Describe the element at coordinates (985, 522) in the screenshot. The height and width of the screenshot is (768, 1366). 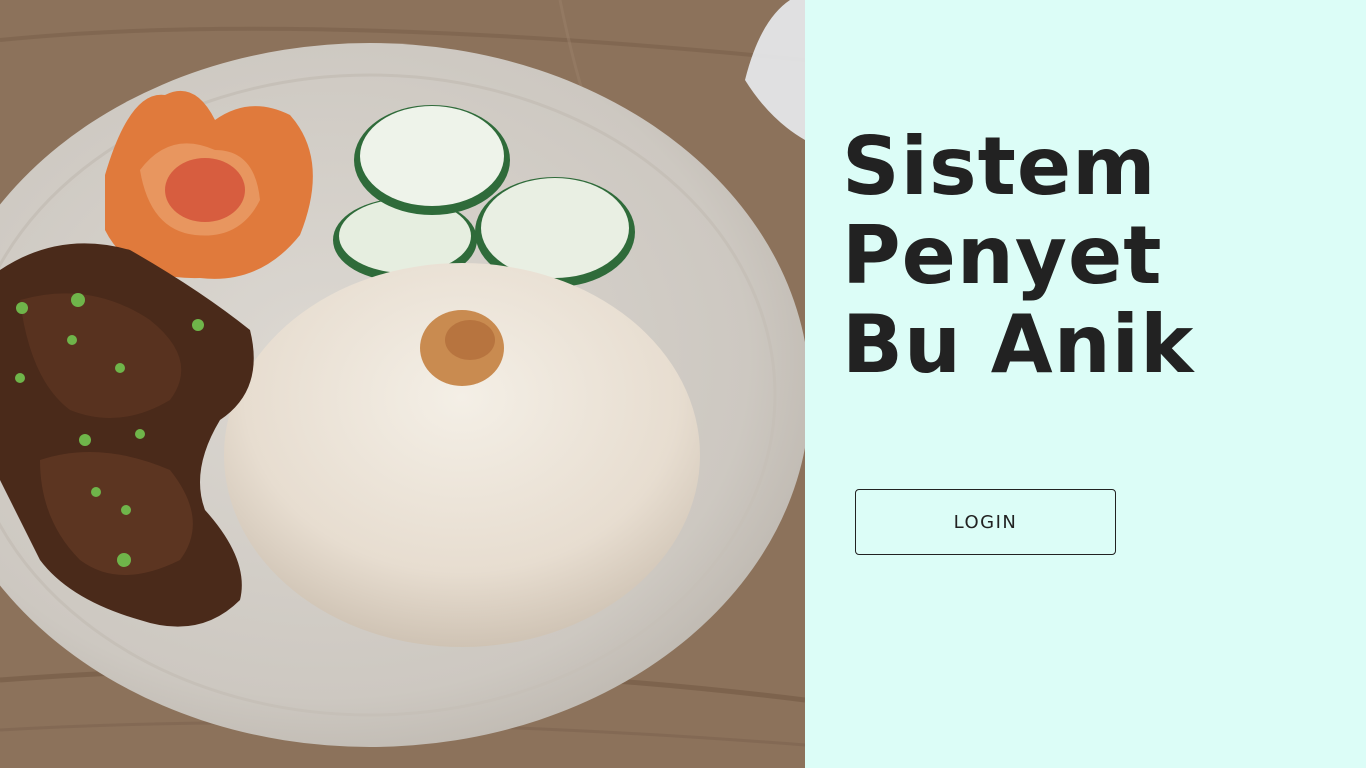
I see `login-button: LOGIN` at that location.